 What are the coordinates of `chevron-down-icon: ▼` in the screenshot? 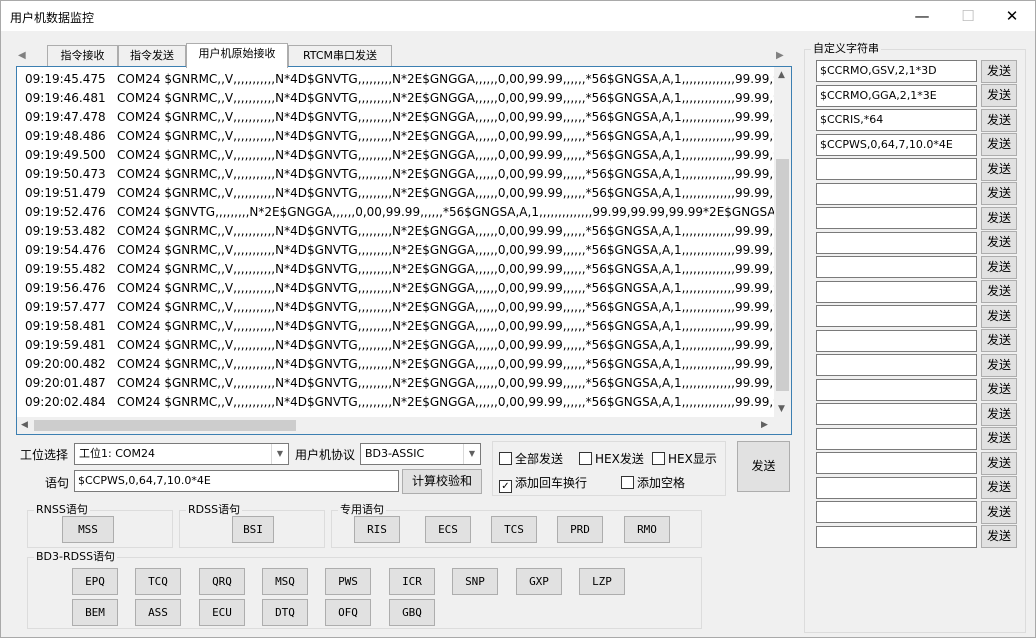 It's located at (471, 454).